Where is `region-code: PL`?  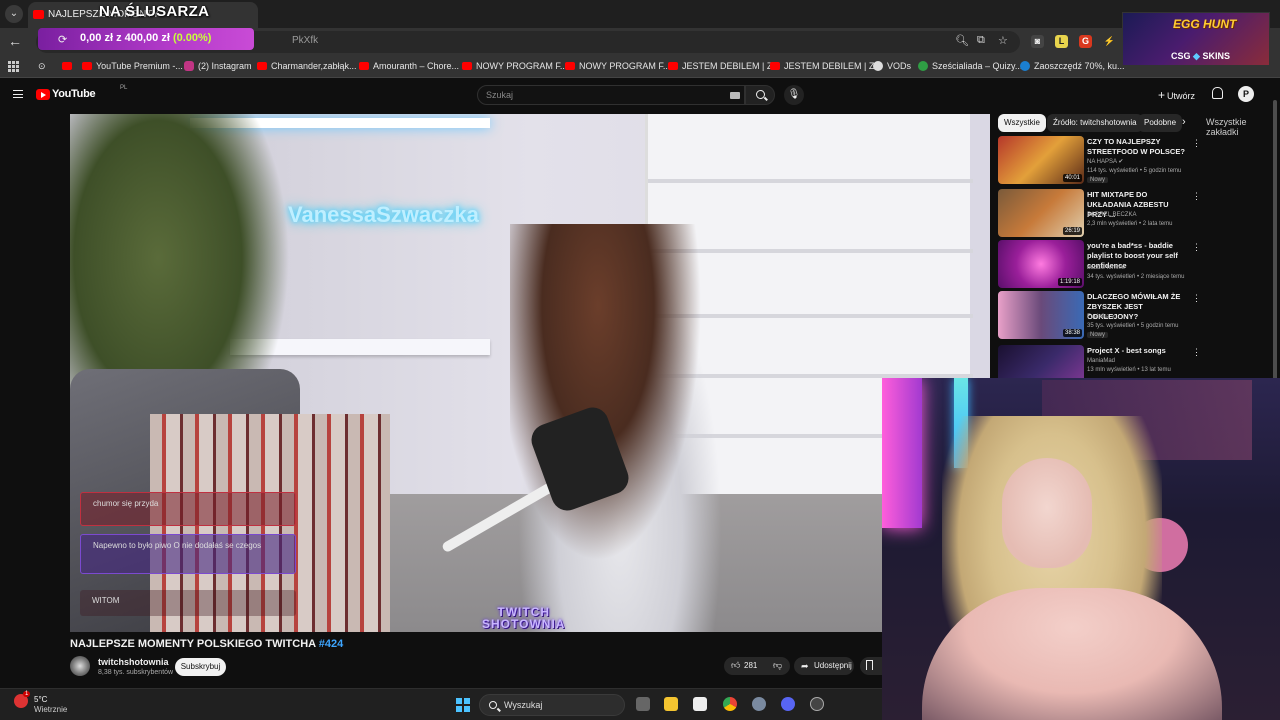
region-code: PL is located at coordinates (124, 88).